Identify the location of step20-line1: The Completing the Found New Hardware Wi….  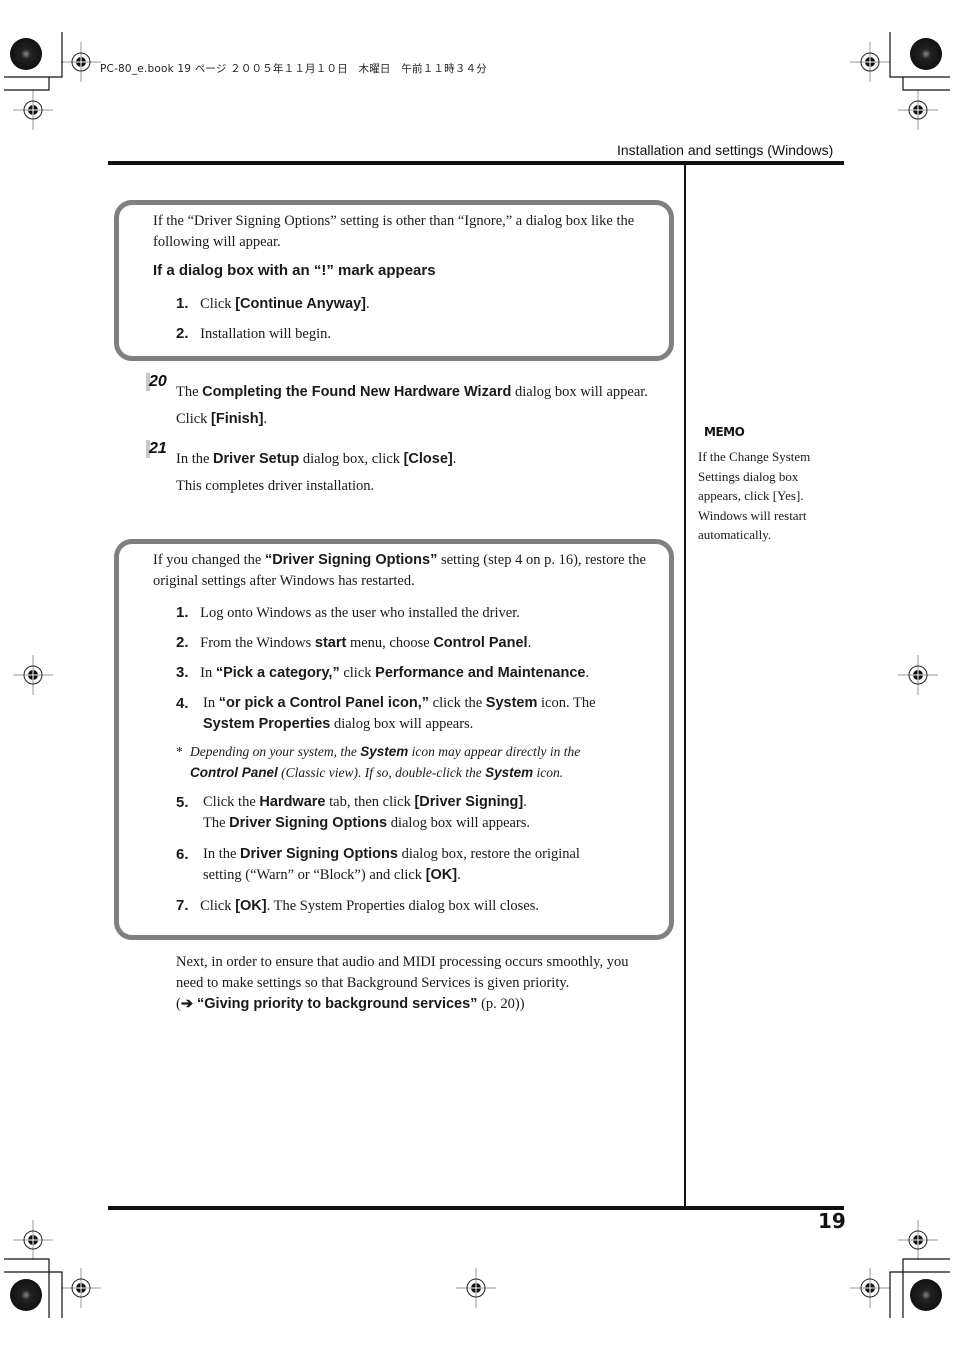
(412, 392).